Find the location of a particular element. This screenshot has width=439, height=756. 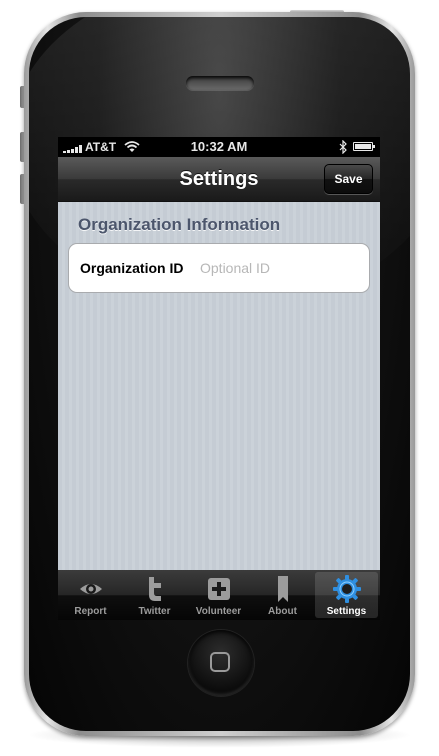

tab-volunteer: Volunteer is located at coordinates (218, 595).